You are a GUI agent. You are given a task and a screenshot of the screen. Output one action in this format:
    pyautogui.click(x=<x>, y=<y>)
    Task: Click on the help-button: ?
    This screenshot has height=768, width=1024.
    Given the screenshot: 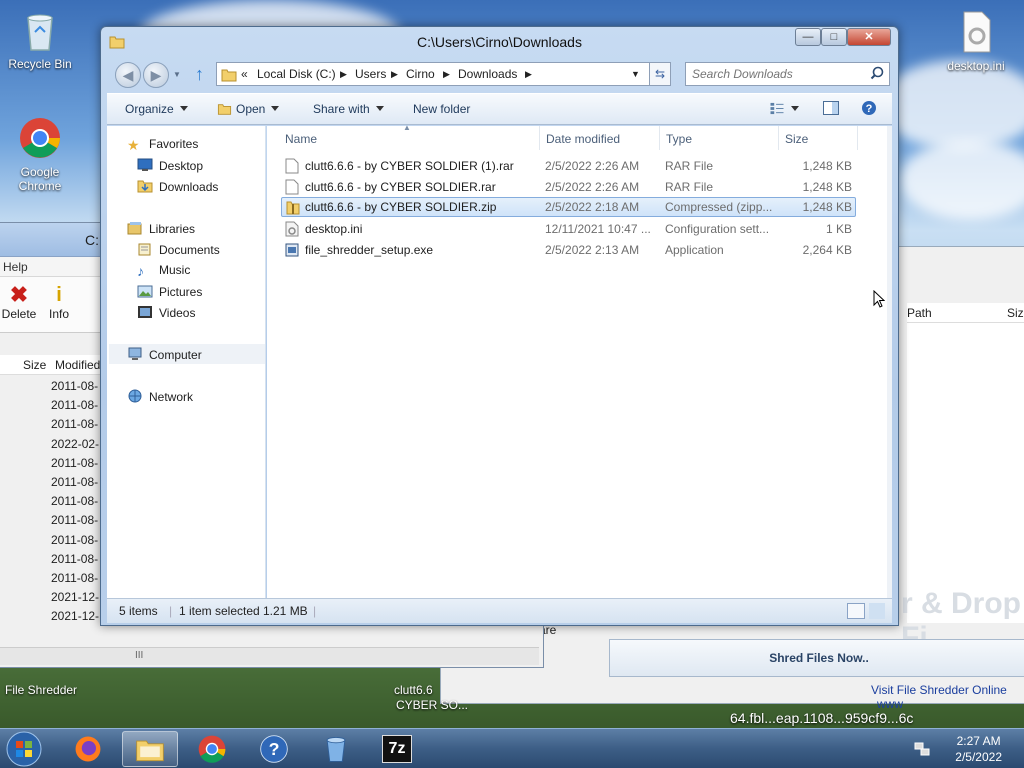 What is the action you would take?
    pyautogui.click(x=869, y=109)
    